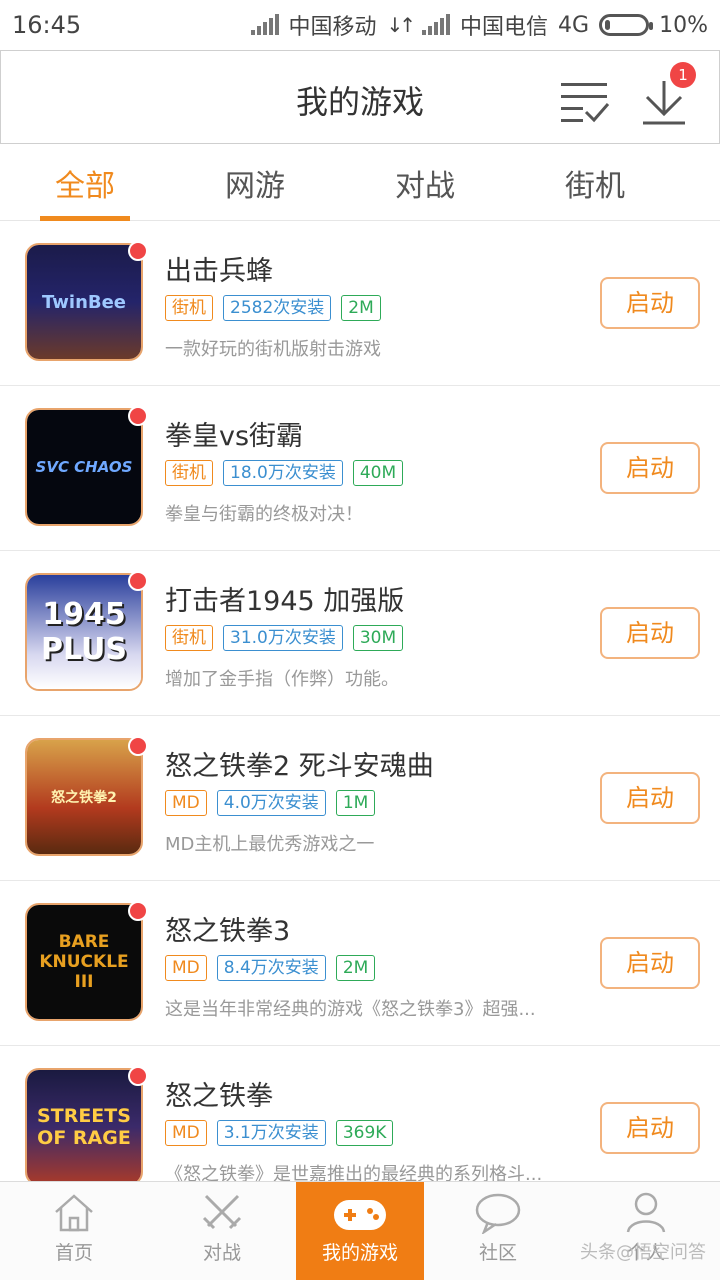 Image resolution: width=720 pixels, height=1280 pixels. I want to click on manage-list-icon, so click(586, 102).